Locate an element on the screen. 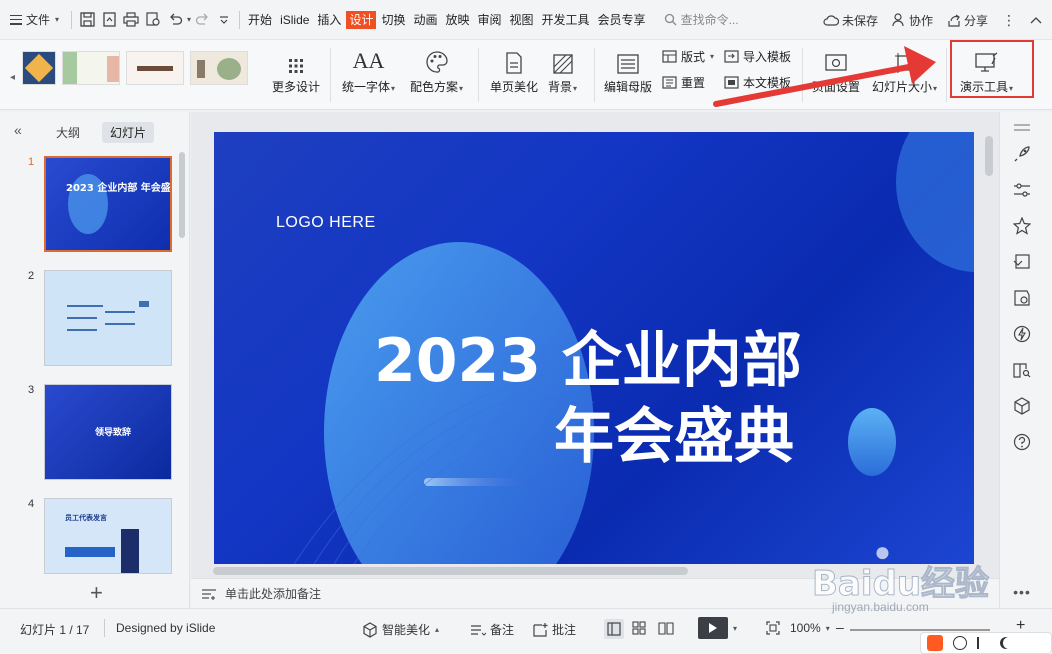 The image size is (1052, 654). slide-title-line-2: 年会盛典 is located at coordinates (674, 431).